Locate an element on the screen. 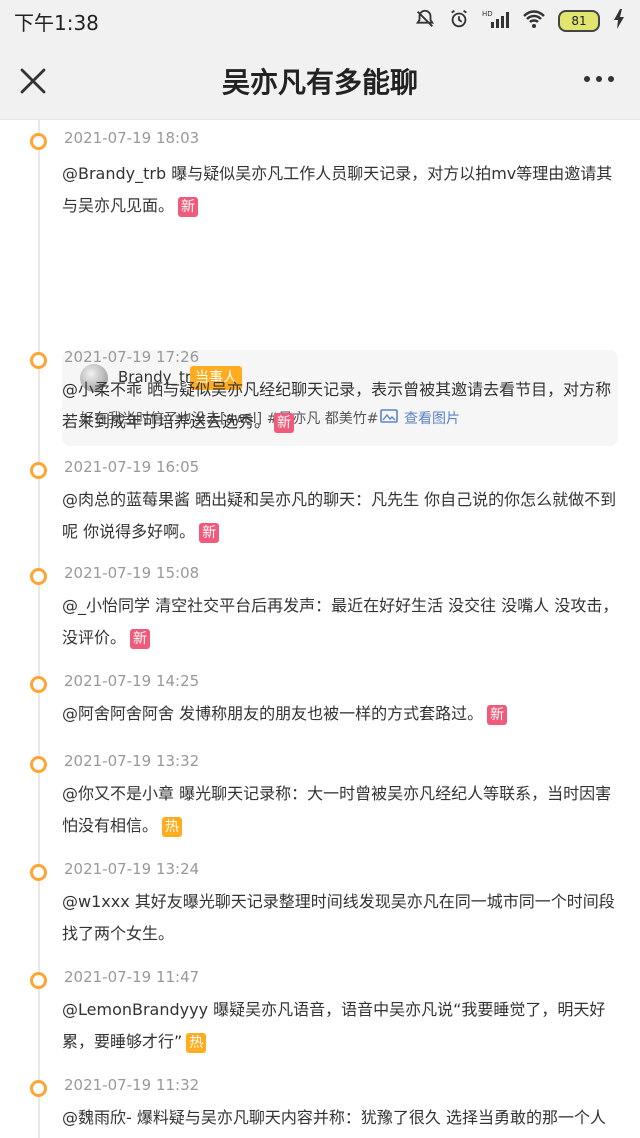 This screenshot has width=640, height=1138. more-icon is located at coordinates (599, 79).